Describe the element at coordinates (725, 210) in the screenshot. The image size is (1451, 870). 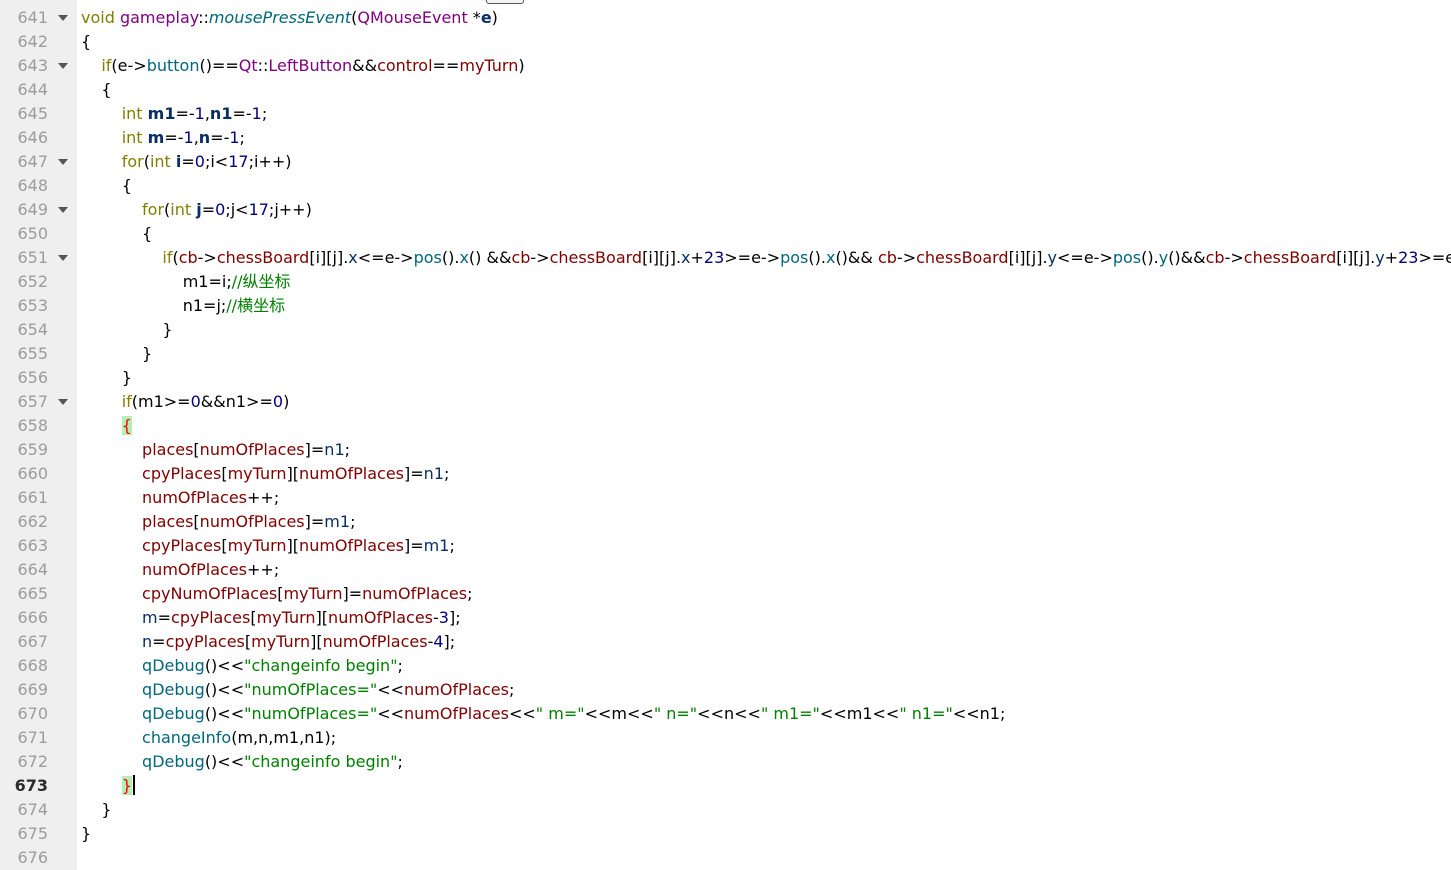
I see `code-line: 649 for(int j=0;j<17;j++)` at that location.